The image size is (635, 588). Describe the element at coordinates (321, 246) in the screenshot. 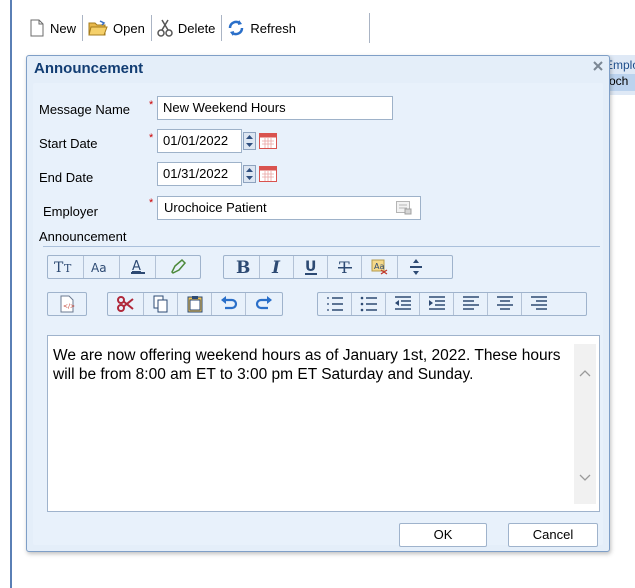

I see `announcement-separator` at that location.